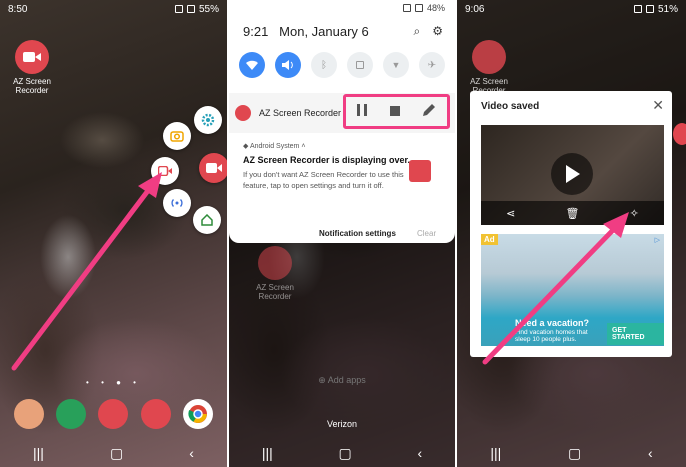  I want to click on airplane-icon: ✈, so click(432, 65).